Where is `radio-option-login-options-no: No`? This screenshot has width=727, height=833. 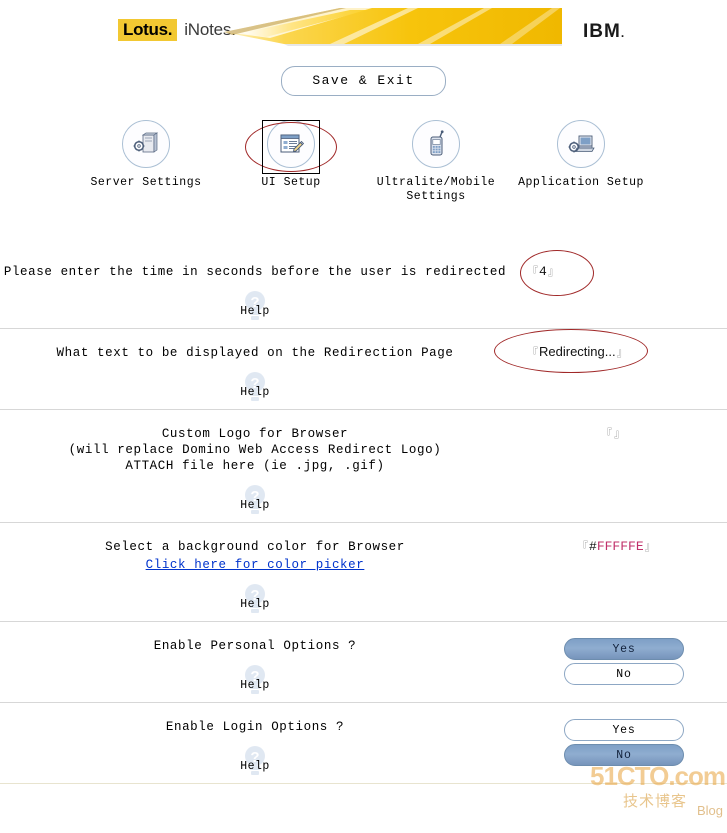
radio-option-login-options-no: No is located at coordinates (624, 755).